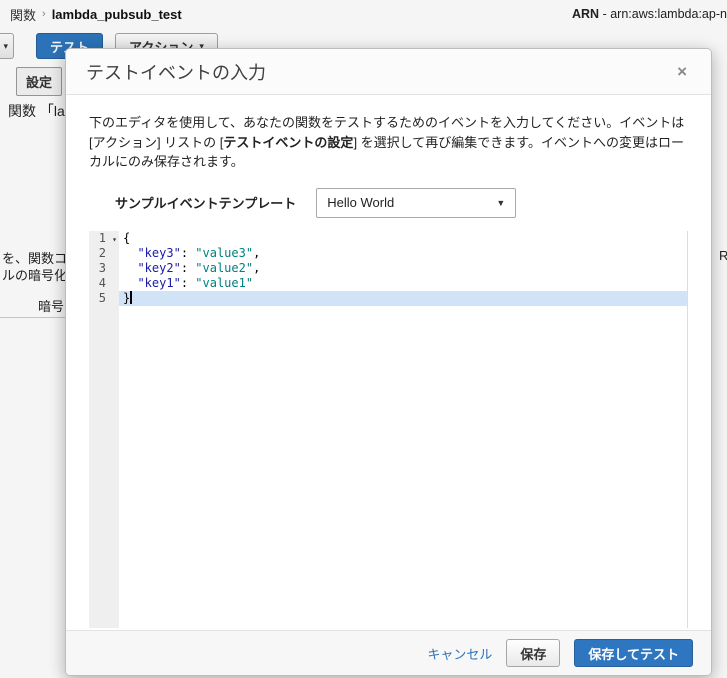 The height and width of the screenshot is (678, 727). Describe the element at coordinates (131, 297) in the screenshot. I see `text-cursor` at that location.